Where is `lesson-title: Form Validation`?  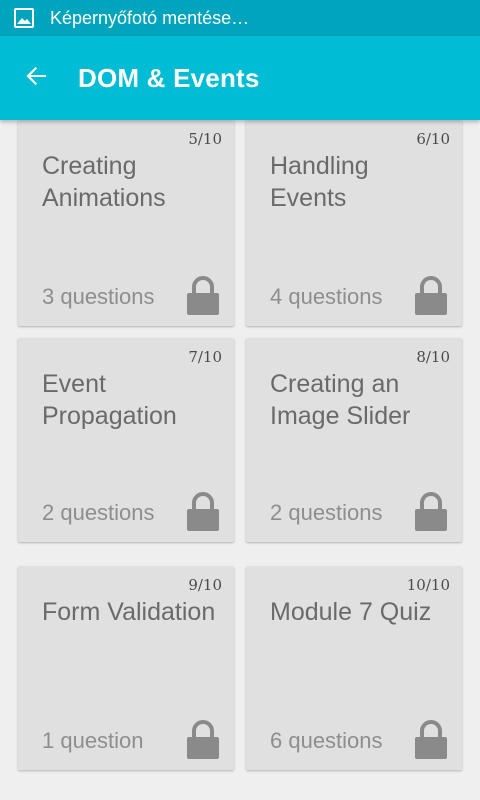
lesson-title: Form Validation is located at coordinates (129, 612).